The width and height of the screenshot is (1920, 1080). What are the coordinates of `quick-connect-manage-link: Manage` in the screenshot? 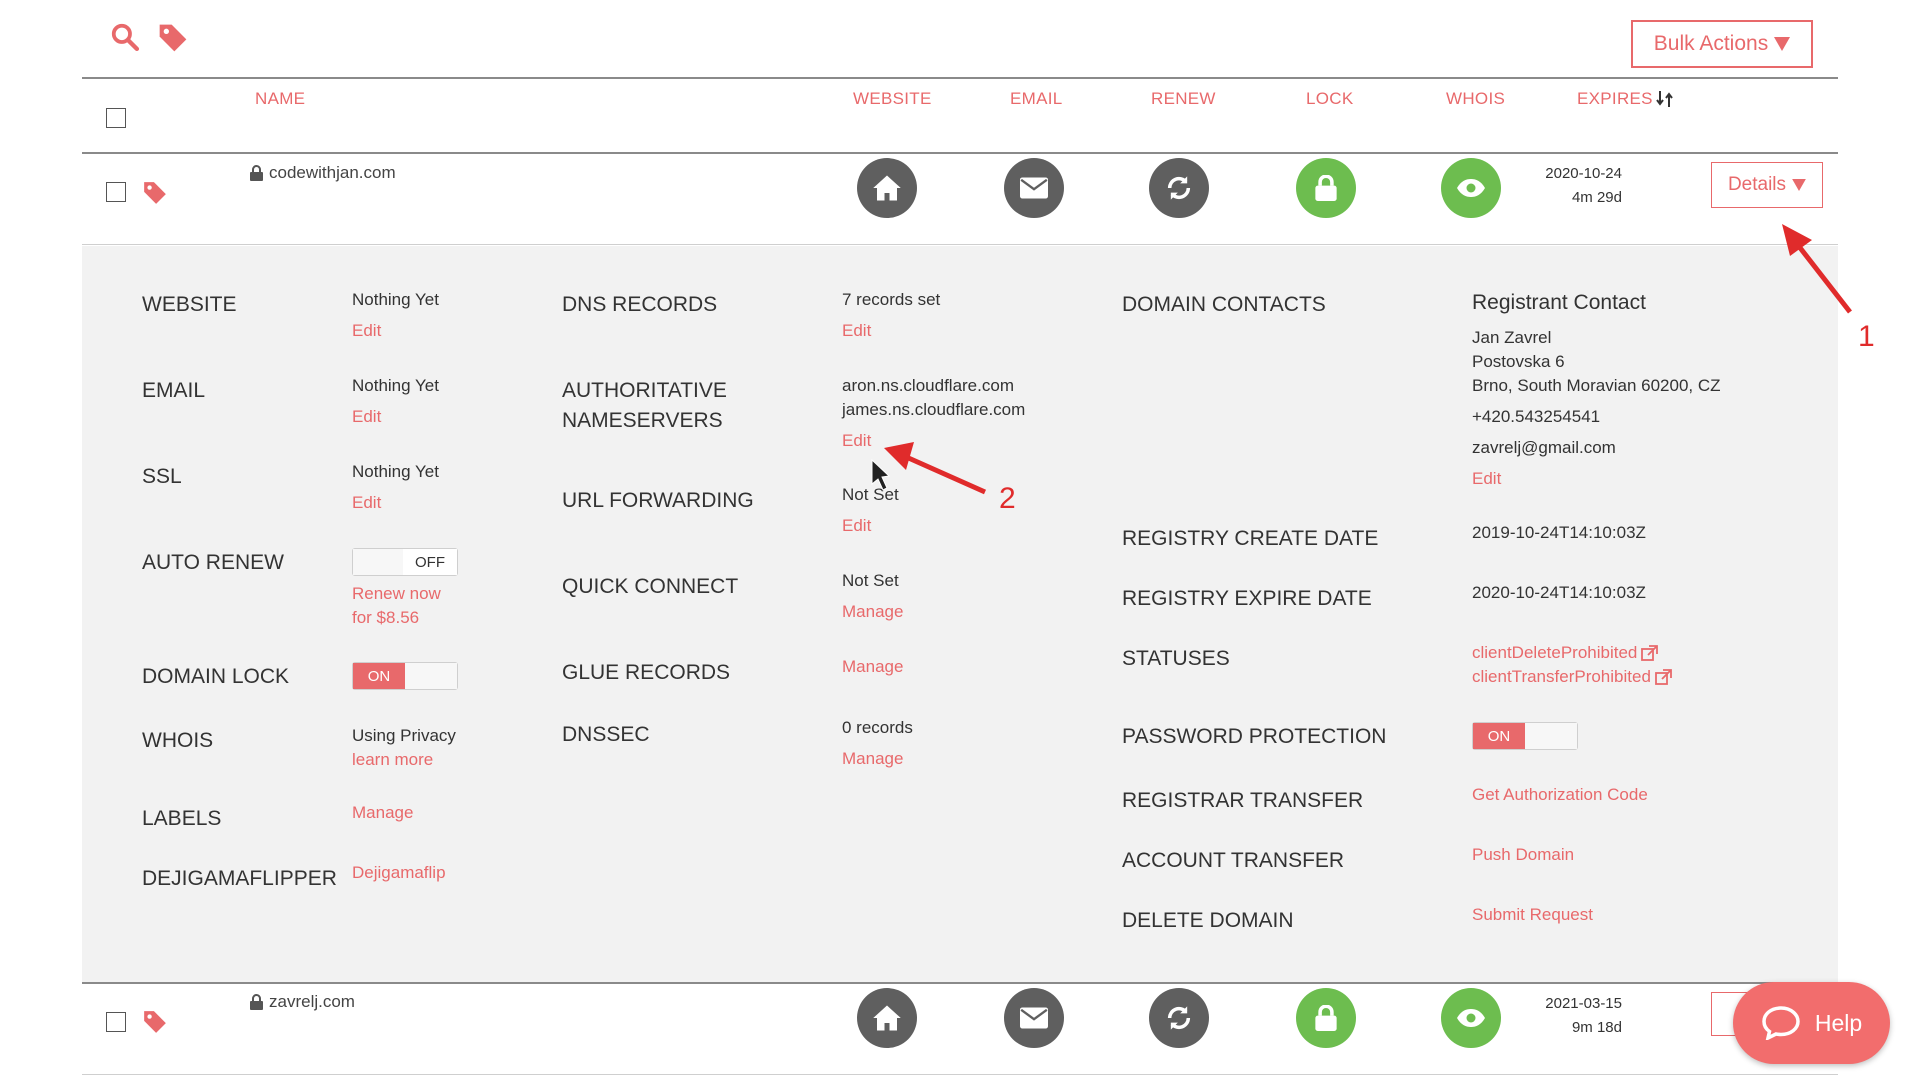 It's located at (872, 612).